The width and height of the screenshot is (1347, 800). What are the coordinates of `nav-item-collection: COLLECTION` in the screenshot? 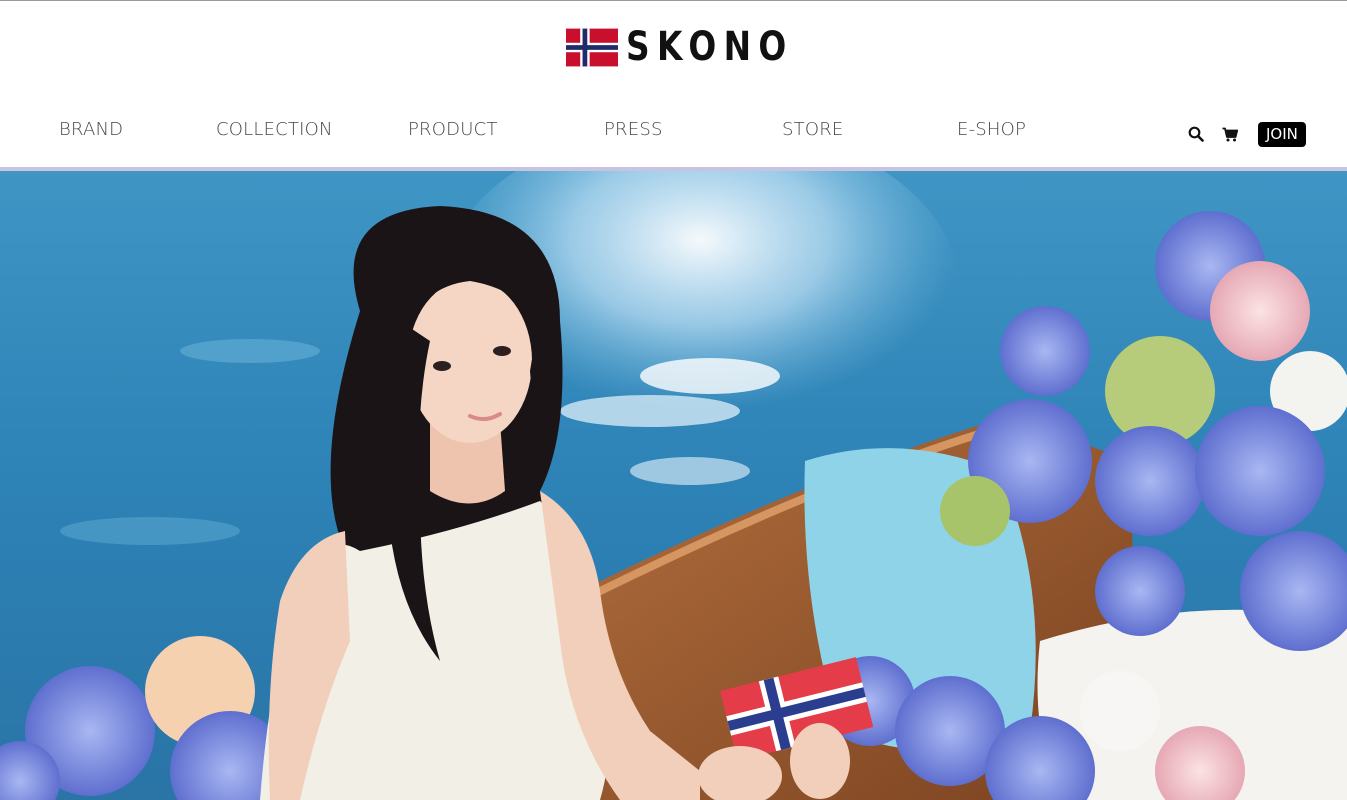 It's located at (274, 129).